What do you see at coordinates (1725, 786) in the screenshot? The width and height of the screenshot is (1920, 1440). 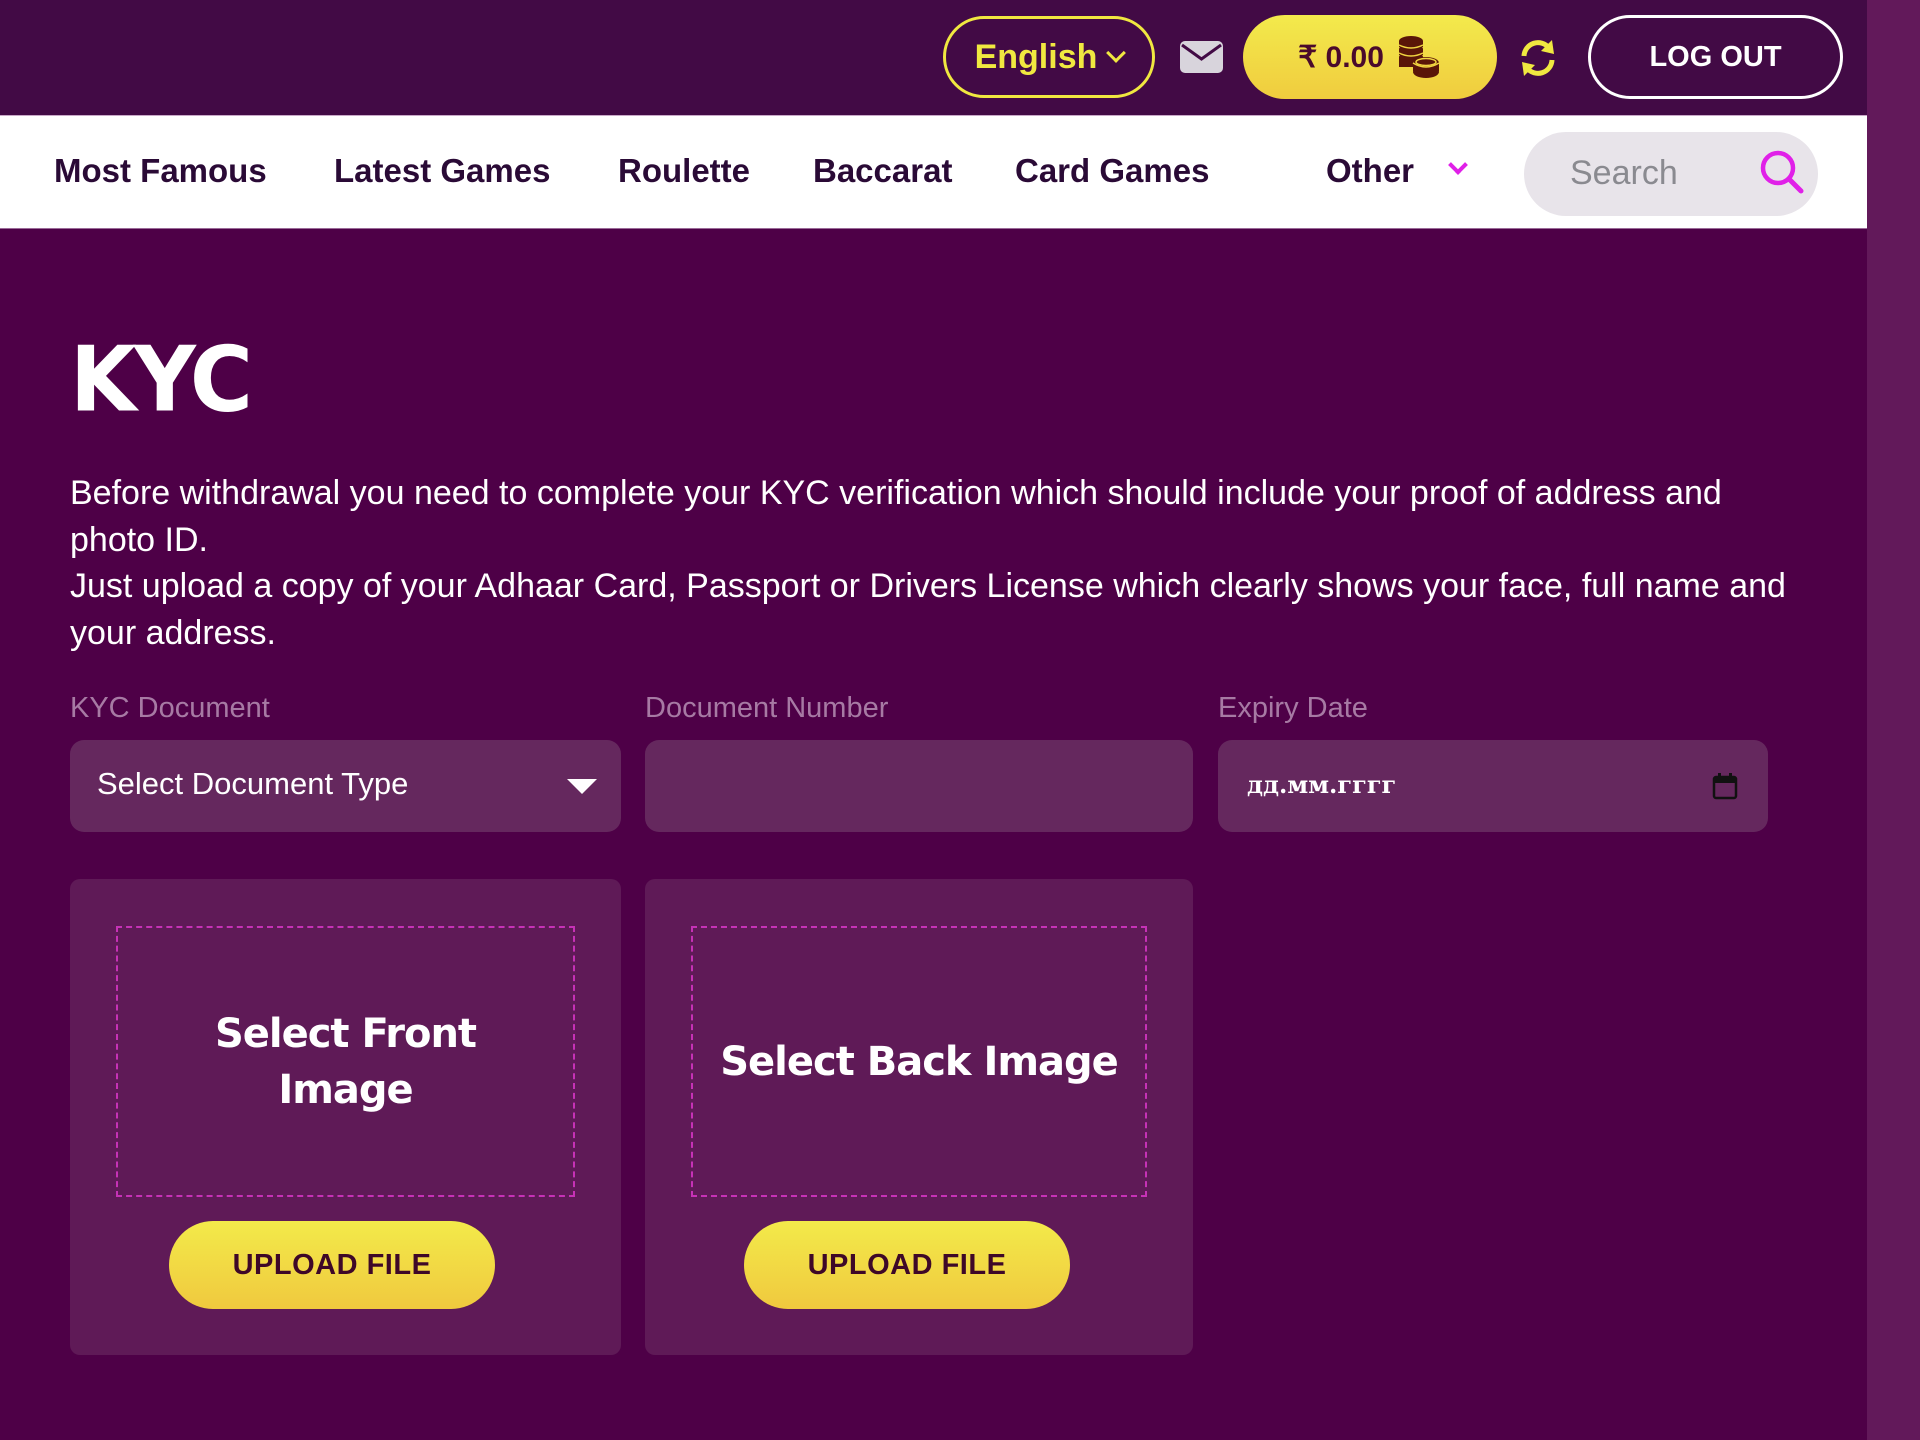 I see `calendar-icon` at bounding box center [1725, 786].